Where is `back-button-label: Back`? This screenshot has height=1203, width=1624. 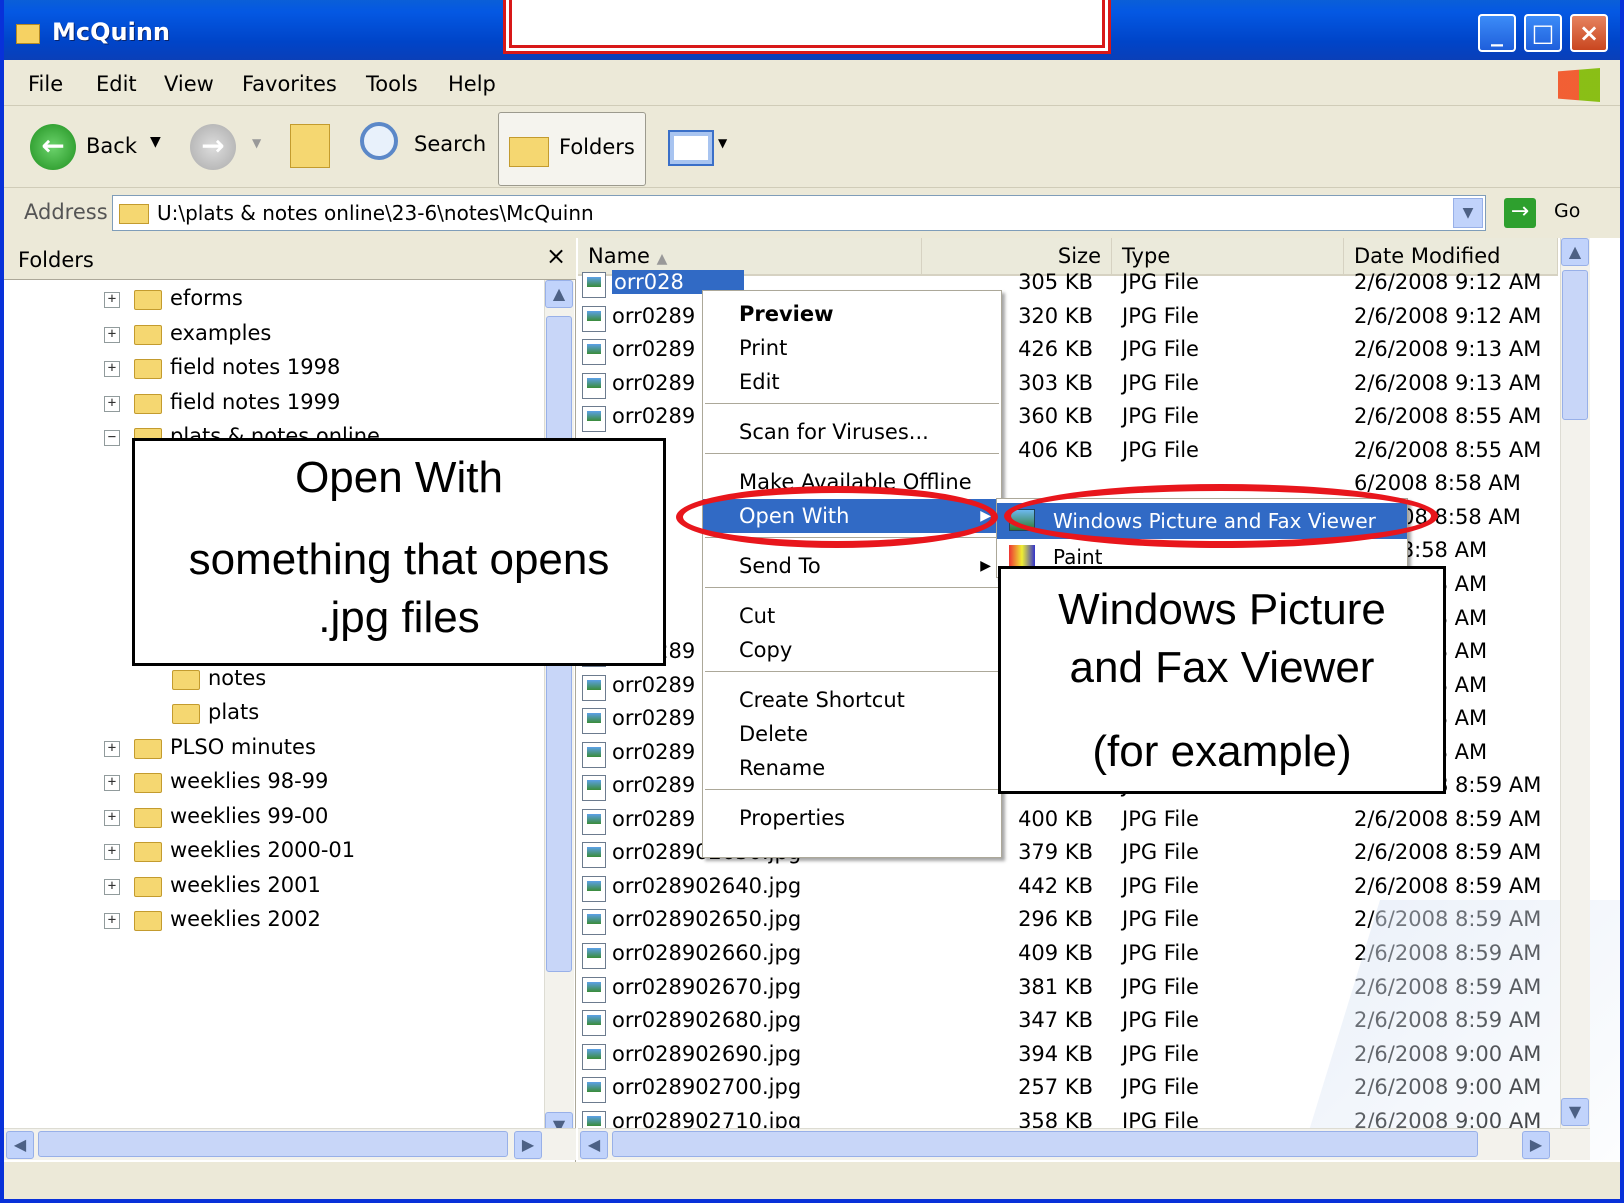 back-button-label: Back is located at coordinates (111, 146).